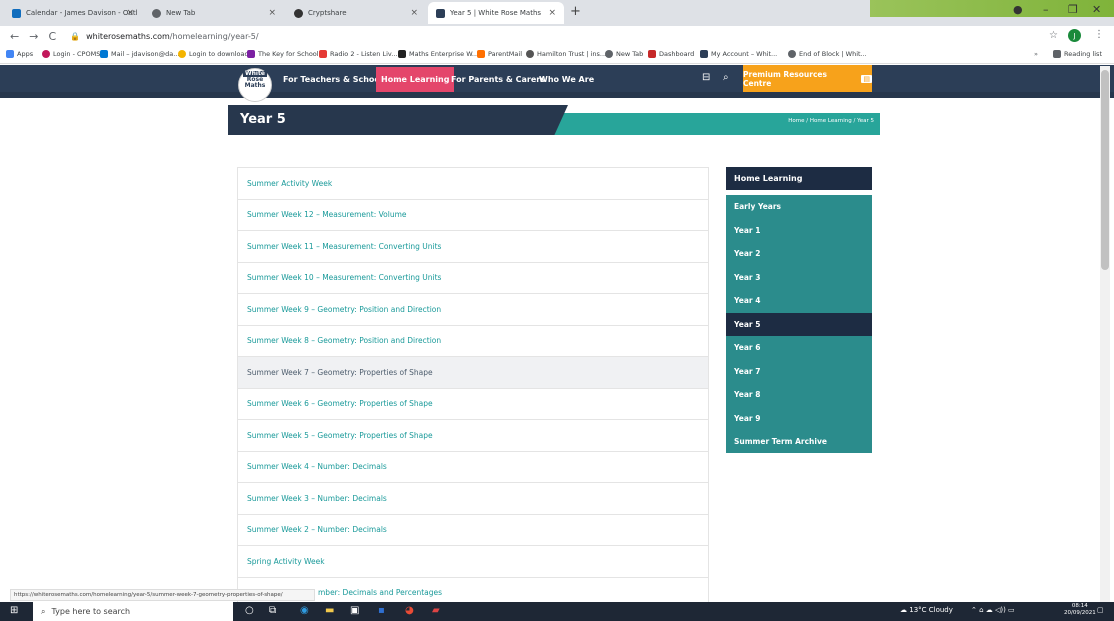 Image resolution: width=1114 pixels, height=621 pixels. Describe the element at coordinates (1100, 610) in the screenshot. I see `notification-icon: ▢` at that location.